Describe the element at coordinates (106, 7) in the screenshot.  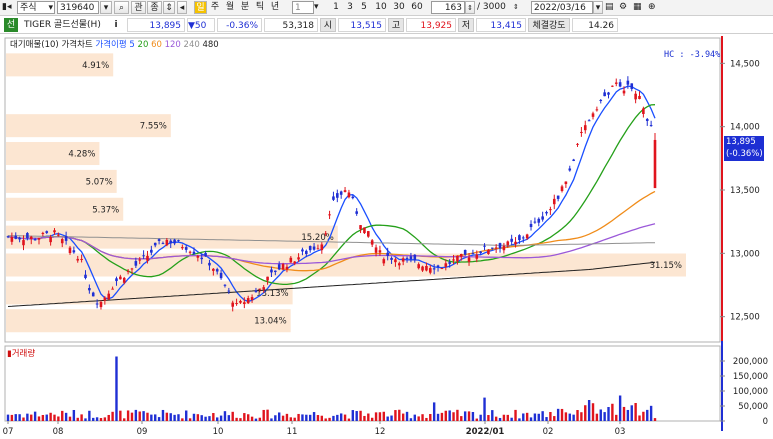
I see `code-dropdown-icon: ▾` at that location.